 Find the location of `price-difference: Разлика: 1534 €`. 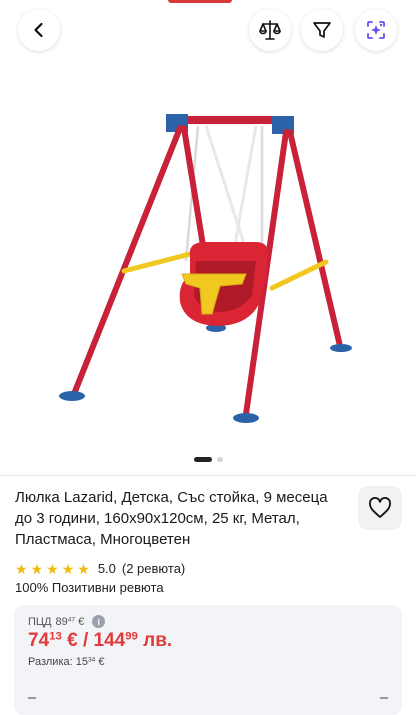

price-difference: Разлика: 1534 € is located at coordinates (66, 662).